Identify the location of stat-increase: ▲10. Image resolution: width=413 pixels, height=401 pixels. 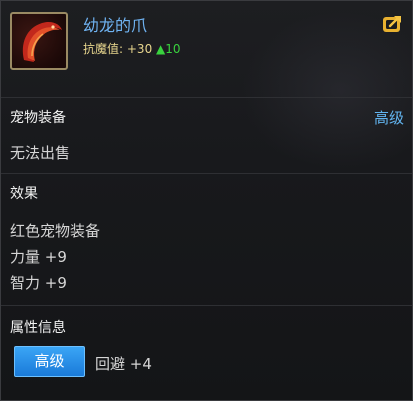
(168, 49).